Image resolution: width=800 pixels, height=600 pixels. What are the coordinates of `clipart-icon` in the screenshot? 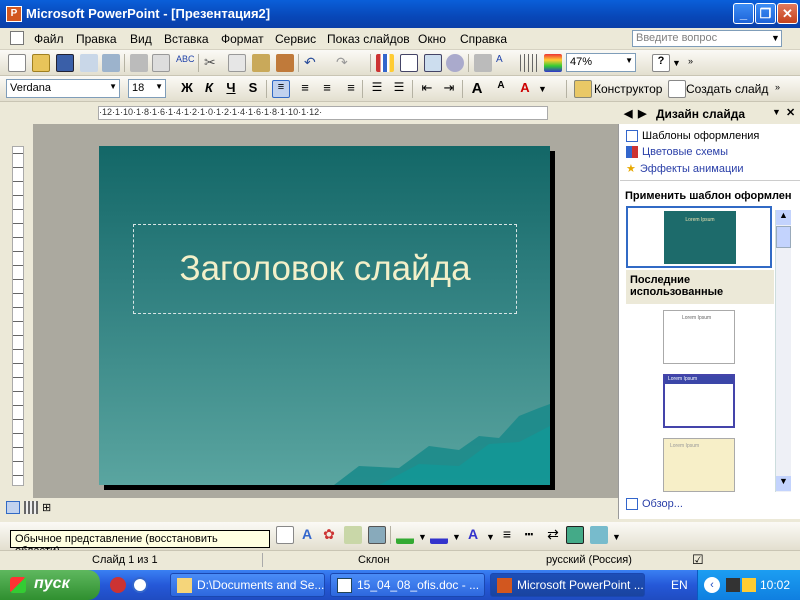 It's located at (353, 535).